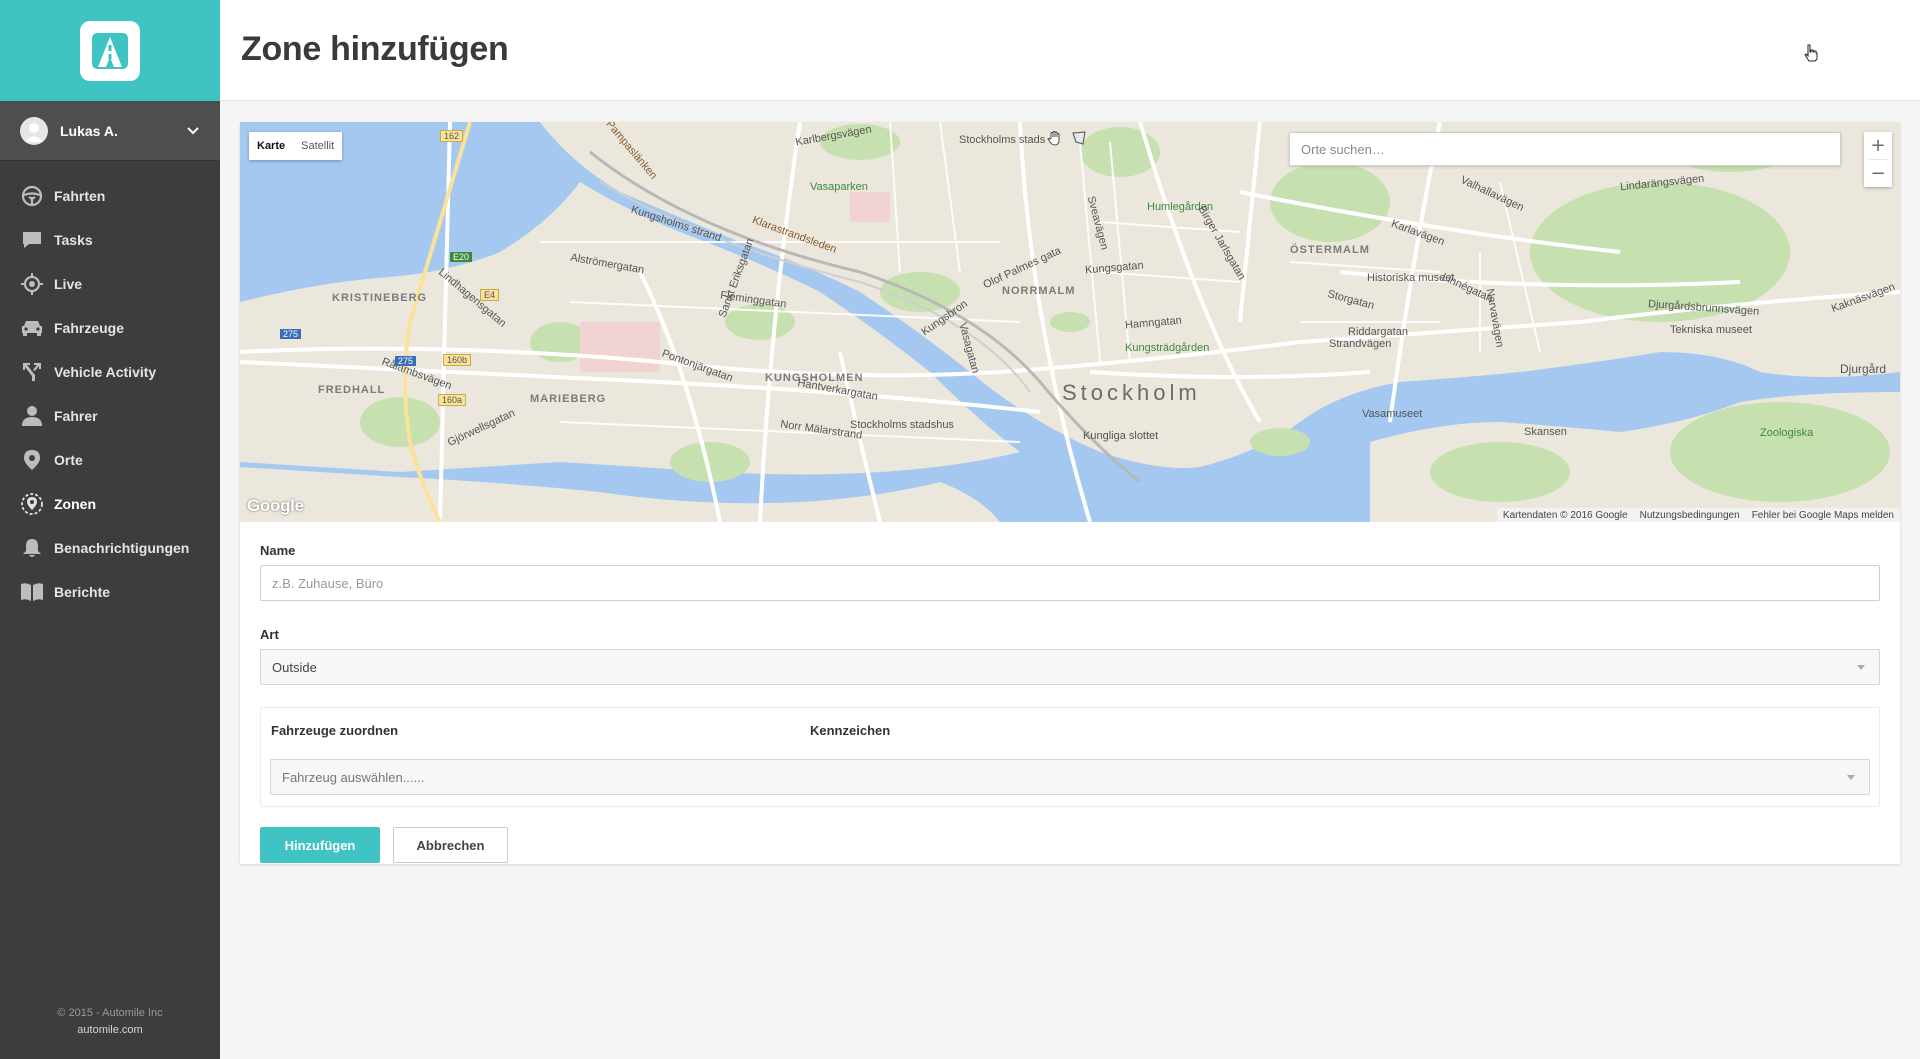  I want to click on route-icon, so click(32, 372).